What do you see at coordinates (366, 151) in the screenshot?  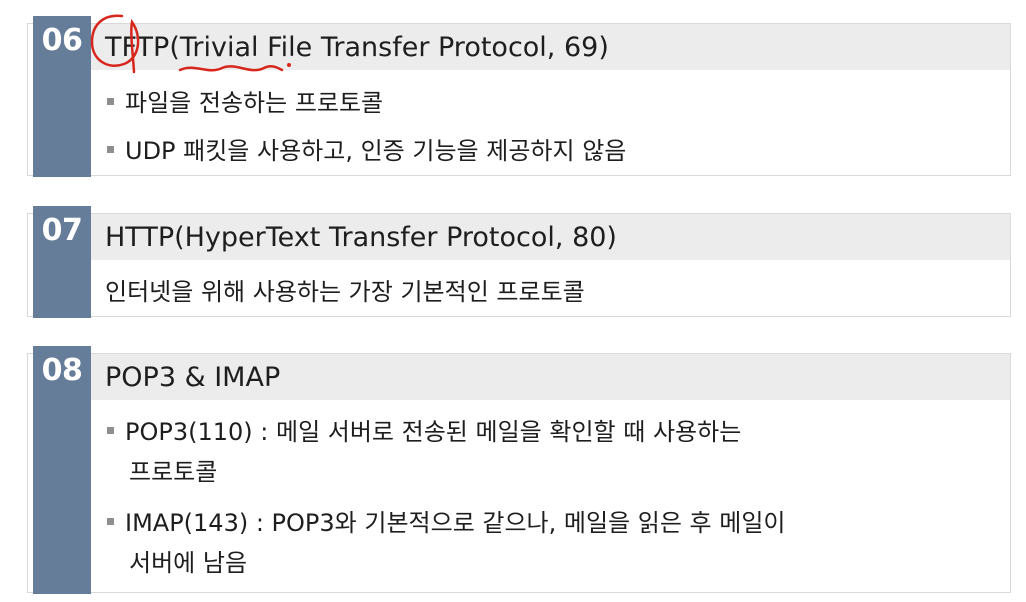 I see `section-06-bullet-2: UDP 패킷을 사용하고, 인증 기능을 제공하지 않음` at bounding box center [366, 151].